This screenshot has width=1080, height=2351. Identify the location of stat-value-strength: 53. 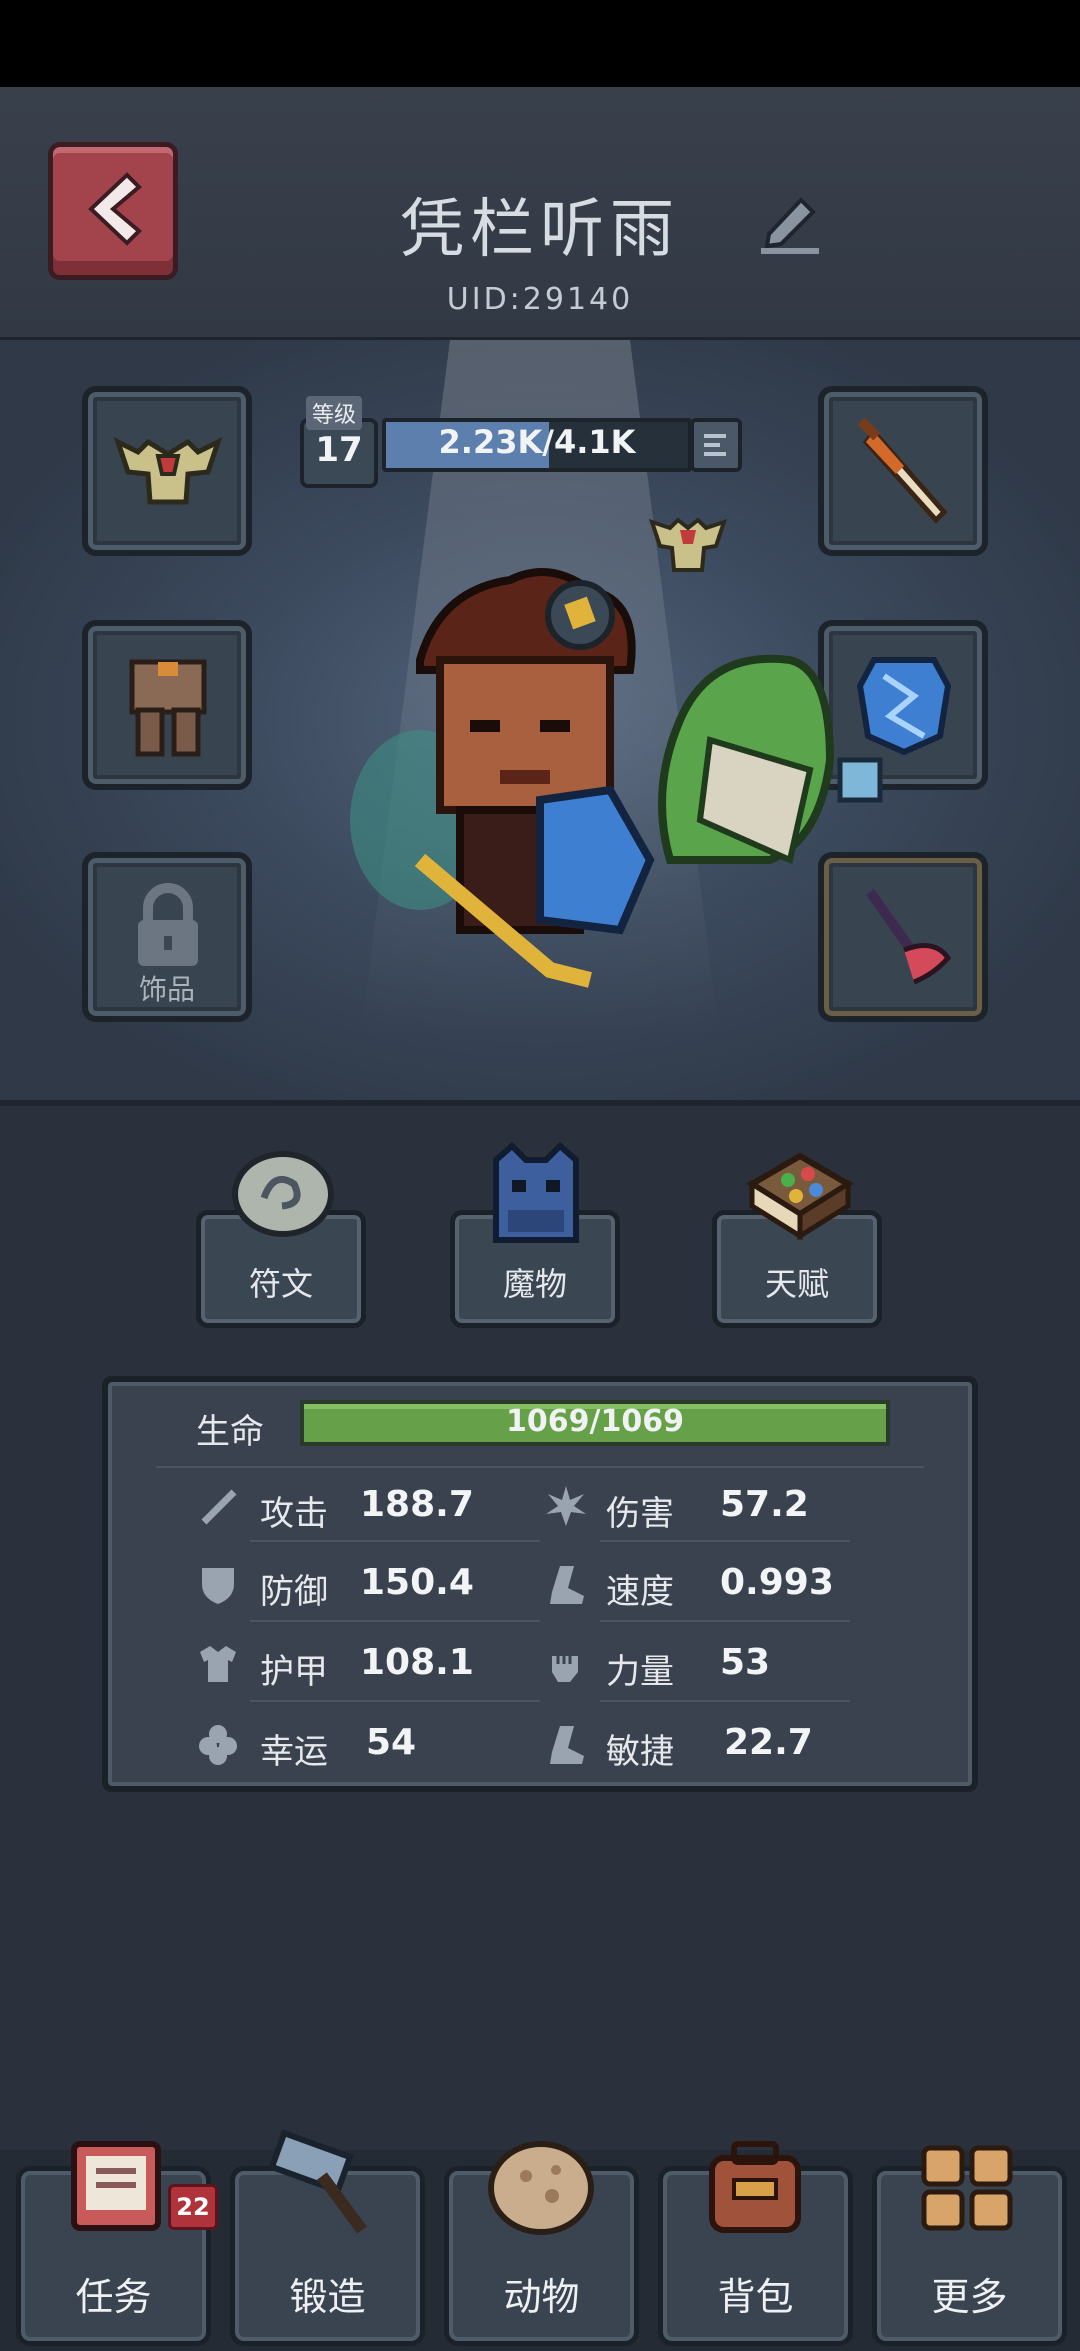
(745, 1662).